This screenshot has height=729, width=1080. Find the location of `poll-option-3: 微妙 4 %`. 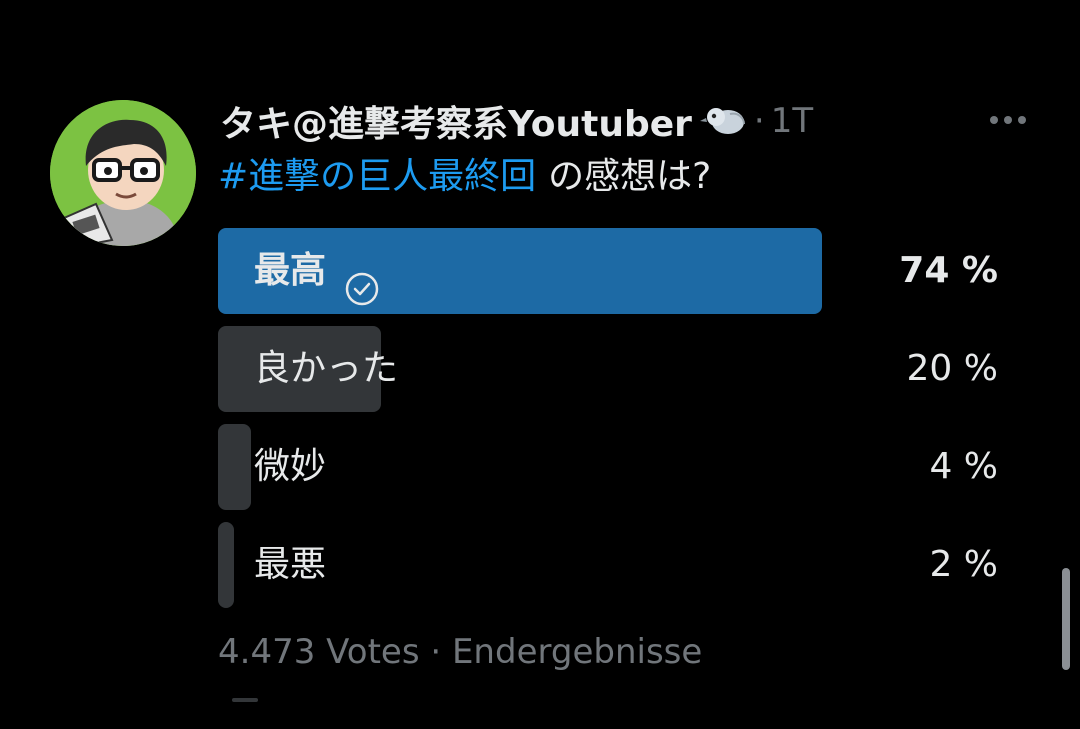

poll-option-3: 微妙 4 % is located at coordinates (613, 467).